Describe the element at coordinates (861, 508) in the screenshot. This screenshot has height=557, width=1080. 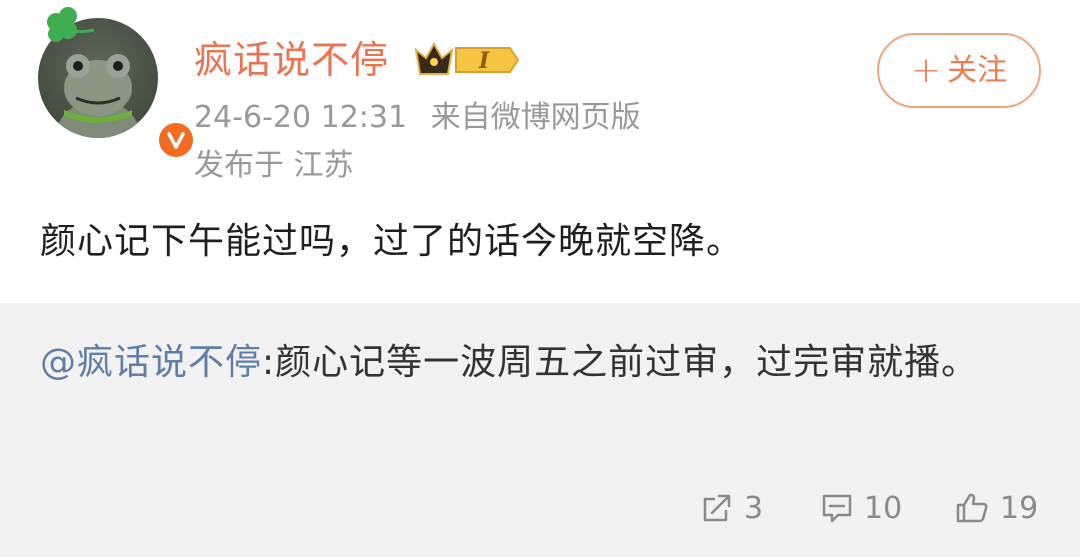
I see `comment-button: 10` at that location.